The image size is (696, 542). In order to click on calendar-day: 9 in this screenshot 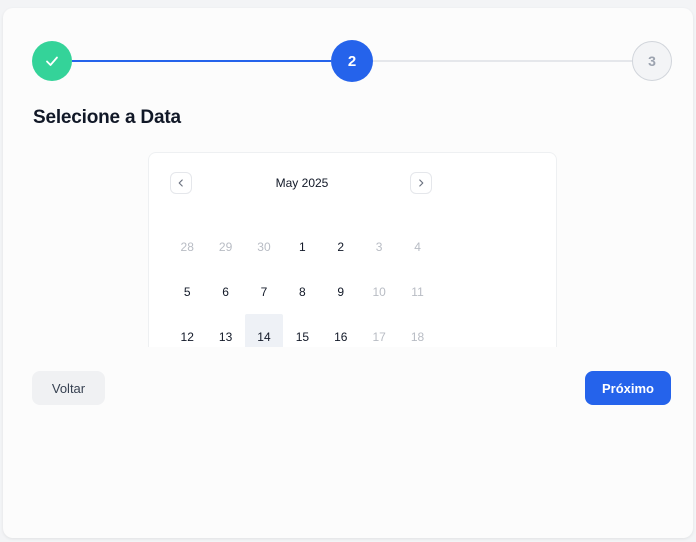, I will do `click(341, 291)`.